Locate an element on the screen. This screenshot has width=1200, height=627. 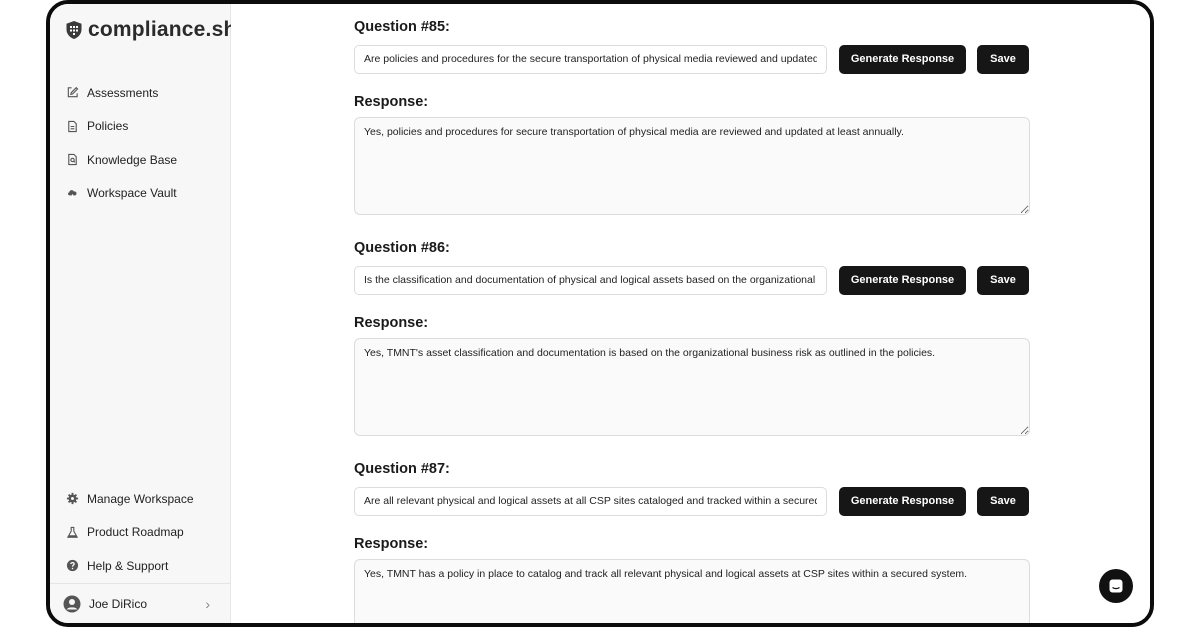
sidebar-item-label: Policies is located at coordinates (108, 126).